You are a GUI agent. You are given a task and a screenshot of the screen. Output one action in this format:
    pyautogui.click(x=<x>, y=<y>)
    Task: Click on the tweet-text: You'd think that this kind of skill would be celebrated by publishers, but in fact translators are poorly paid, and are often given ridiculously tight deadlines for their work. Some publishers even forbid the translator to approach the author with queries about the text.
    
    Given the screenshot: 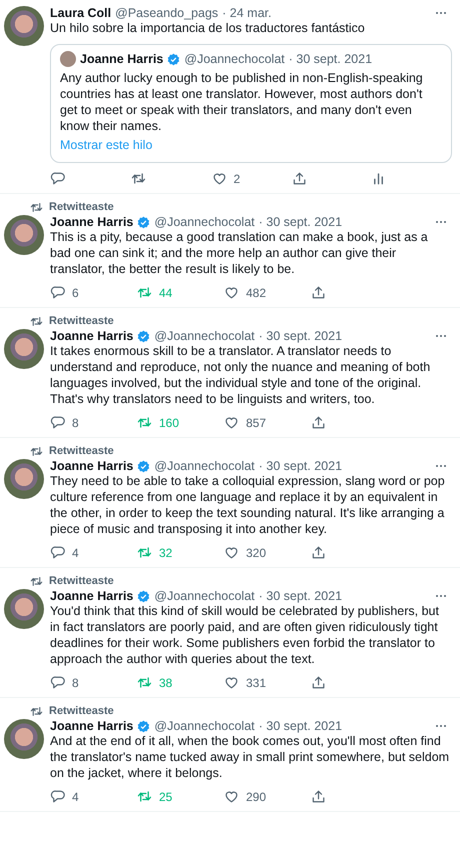 What is the action you would take?
    pyautogui.click(x=245, y=635)
    